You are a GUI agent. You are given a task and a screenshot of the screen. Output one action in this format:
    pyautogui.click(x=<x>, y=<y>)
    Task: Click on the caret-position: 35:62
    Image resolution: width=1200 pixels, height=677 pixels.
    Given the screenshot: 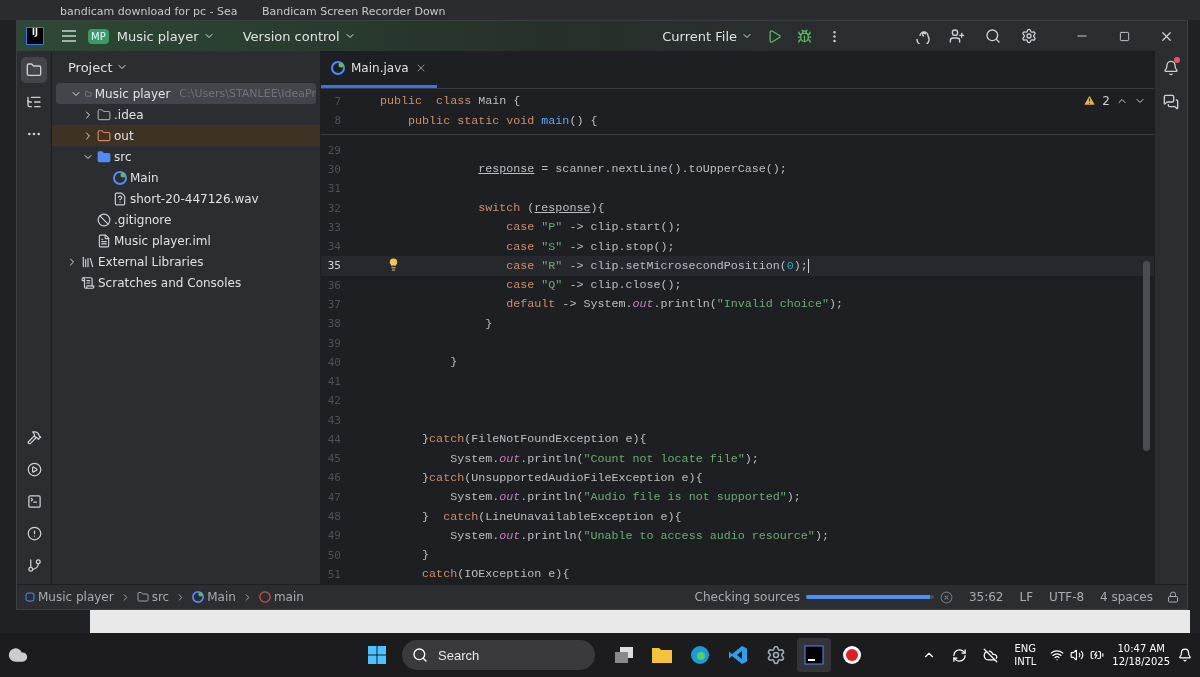 What is the action you would take?
    pyautogui.click(x=986, y=597)
    